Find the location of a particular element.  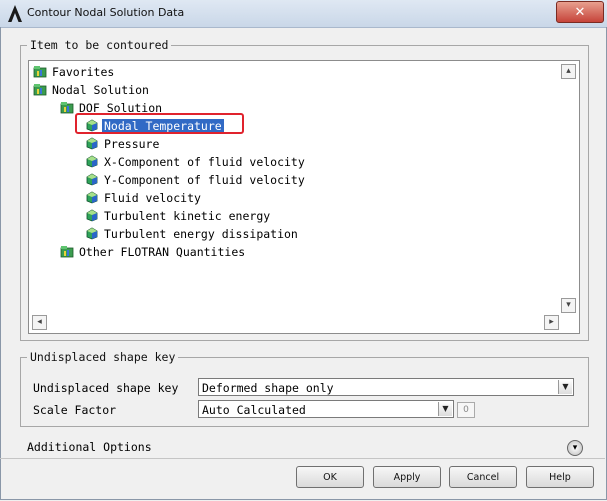

scale-factor-field: 0 is located at coordinates (466, 410).